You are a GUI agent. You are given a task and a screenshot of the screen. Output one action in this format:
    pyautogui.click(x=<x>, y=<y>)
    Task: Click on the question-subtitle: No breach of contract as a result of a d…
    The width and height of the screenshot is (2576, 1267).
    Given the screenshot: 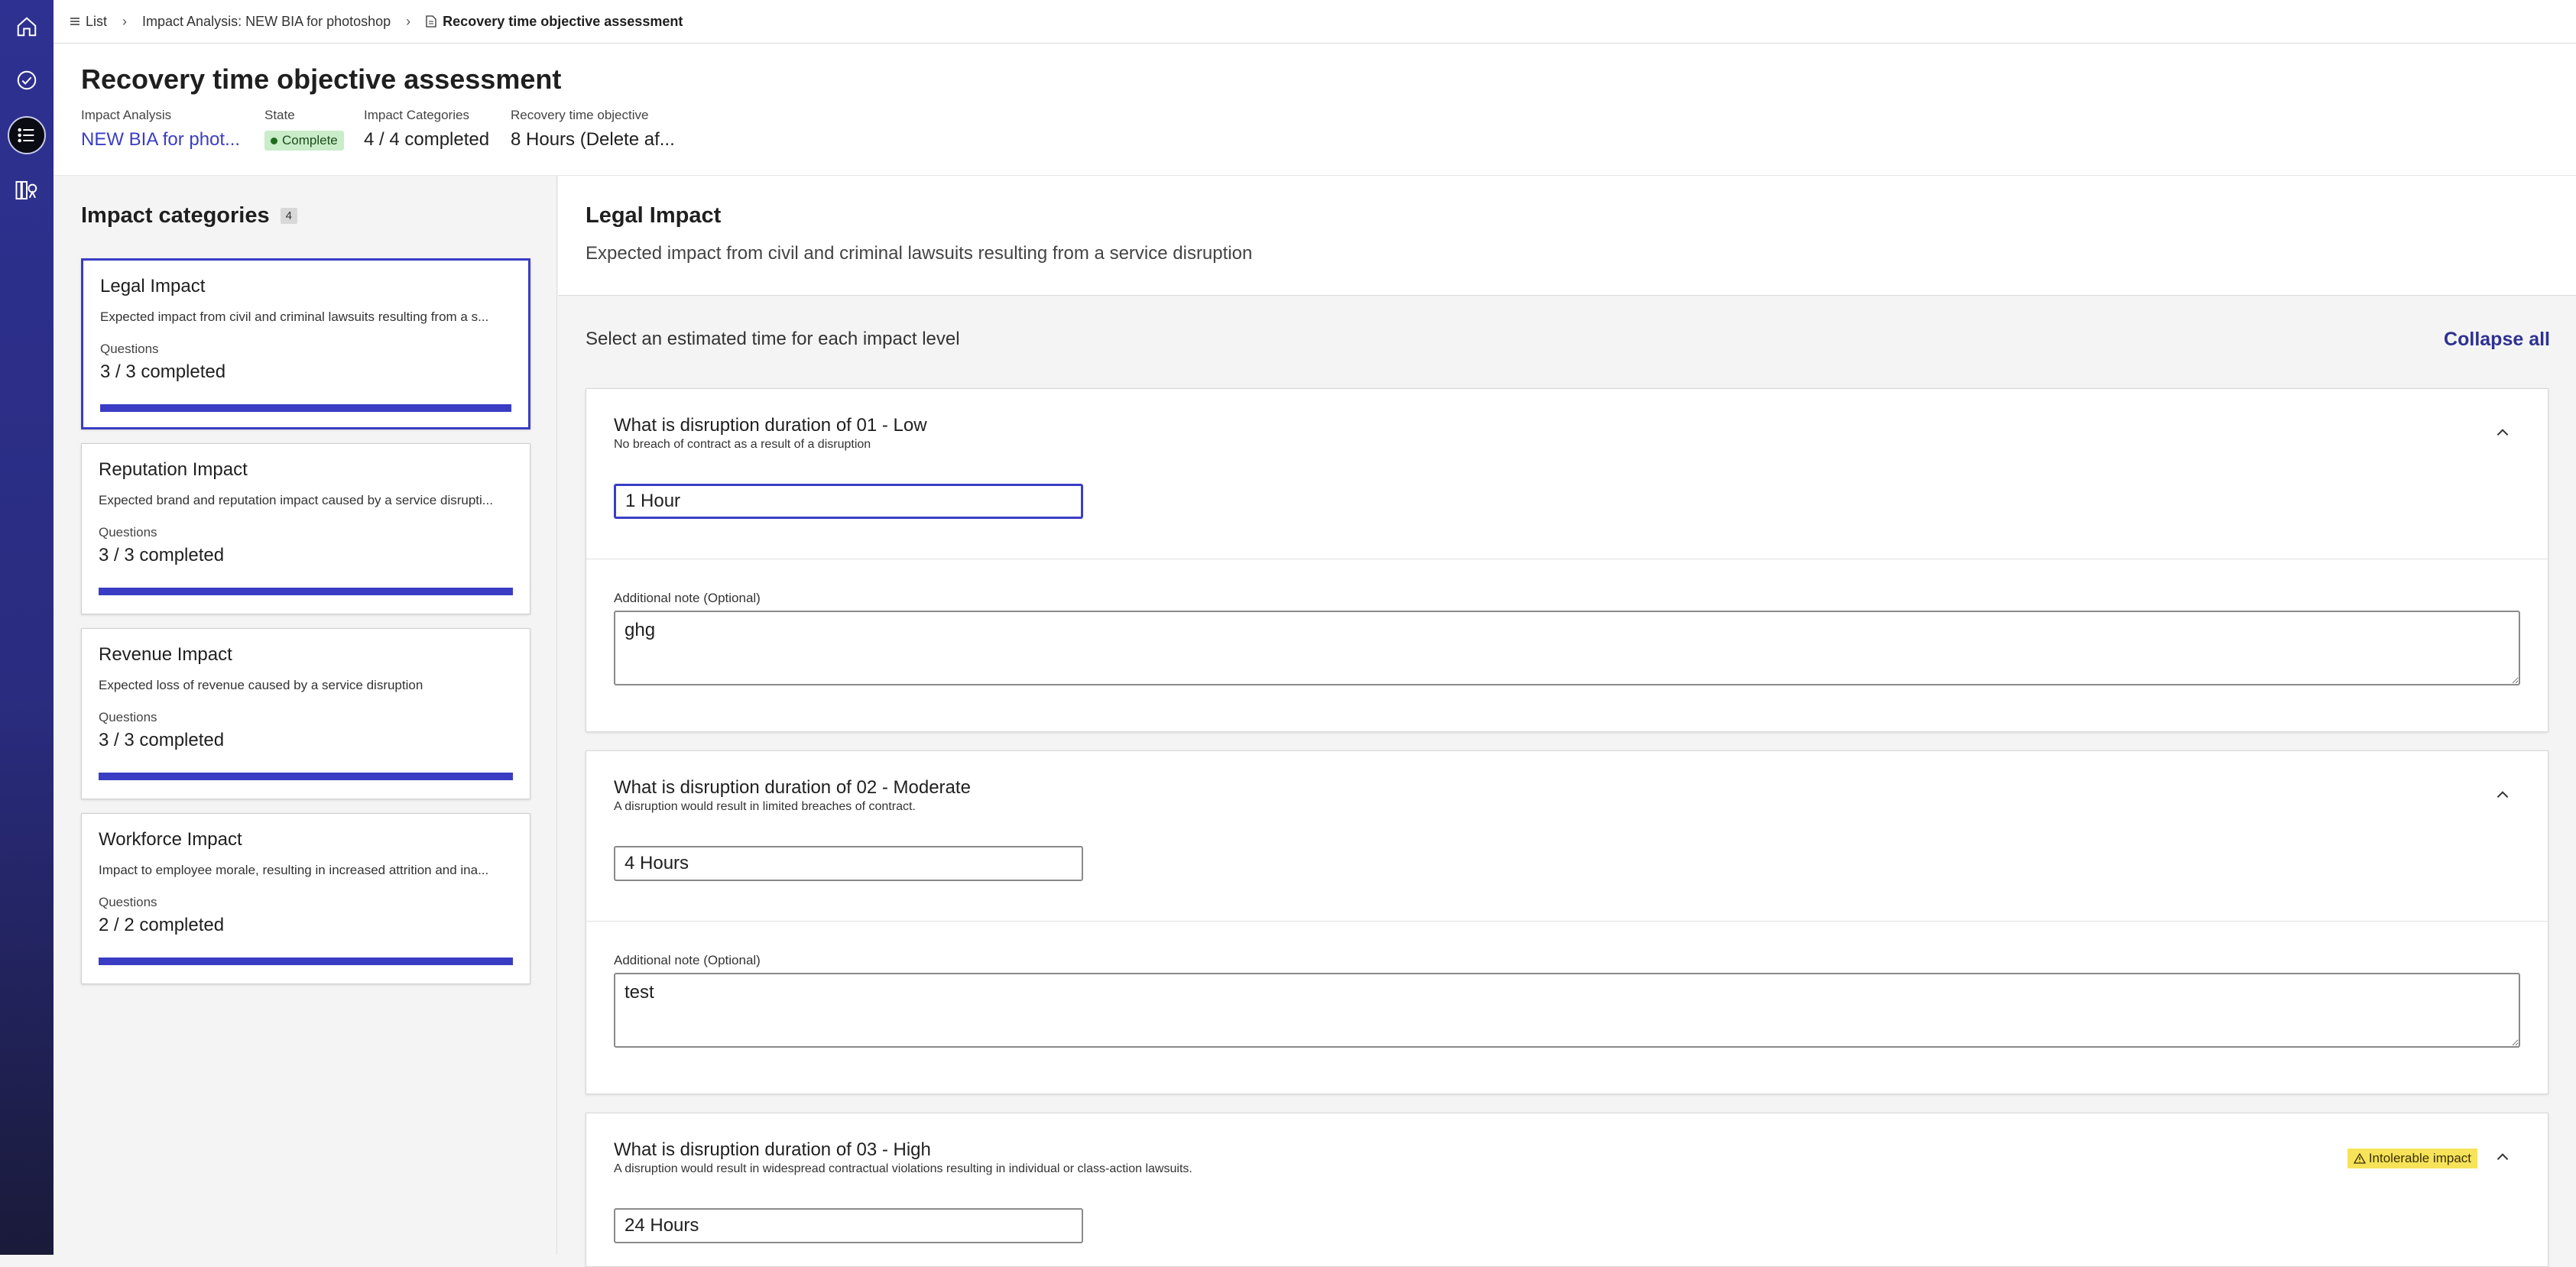 What is the action you would take?
    pyautogui.click(x=742, y=444)
    